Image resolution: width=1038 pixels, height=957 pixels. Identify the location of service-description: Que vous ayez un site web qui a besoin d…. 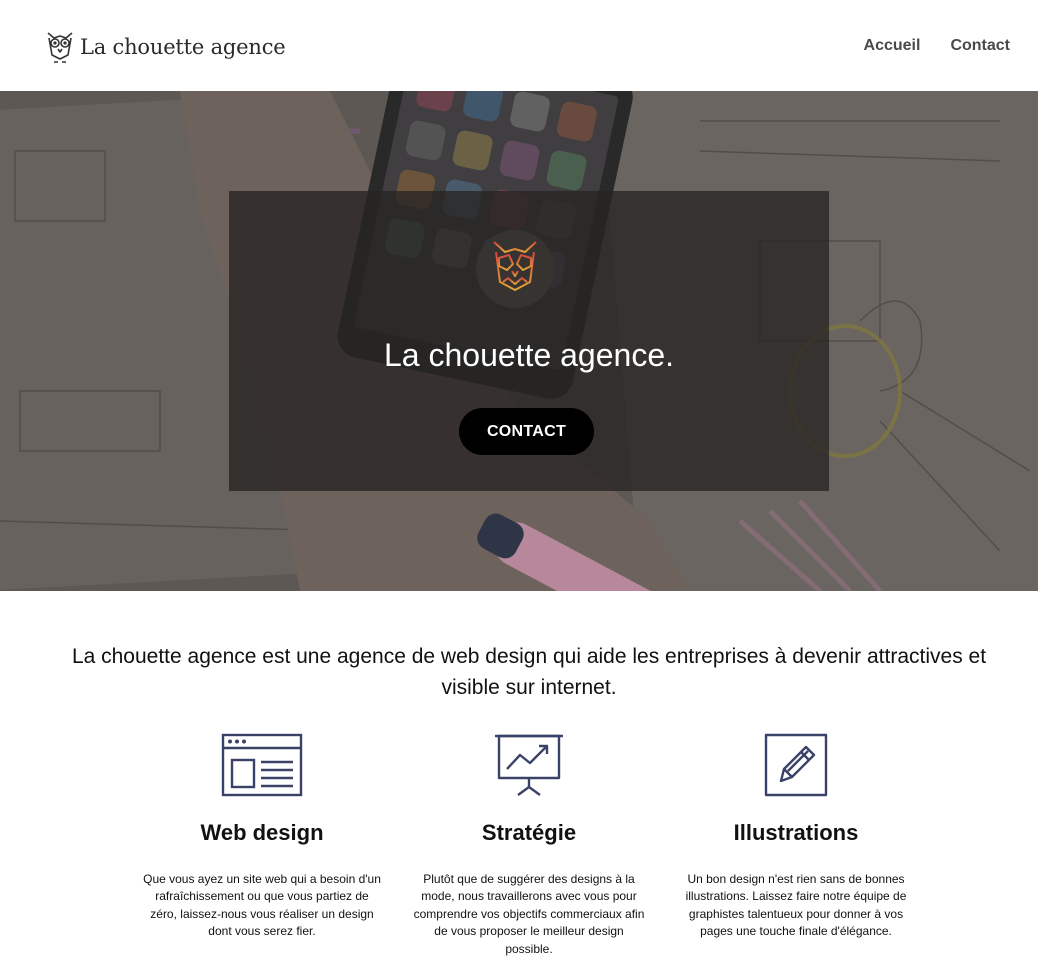
(262, 905).